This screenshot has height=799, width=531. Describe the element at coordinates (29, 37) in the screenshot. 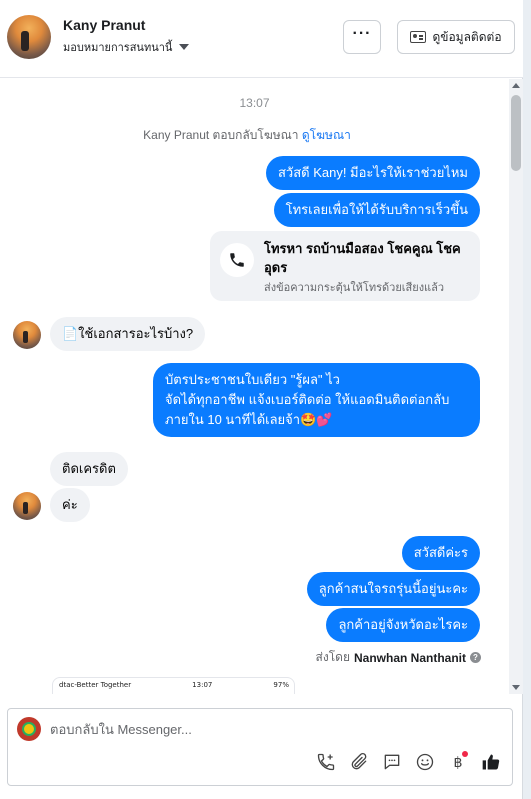

I see `contact-avatar` at that location.